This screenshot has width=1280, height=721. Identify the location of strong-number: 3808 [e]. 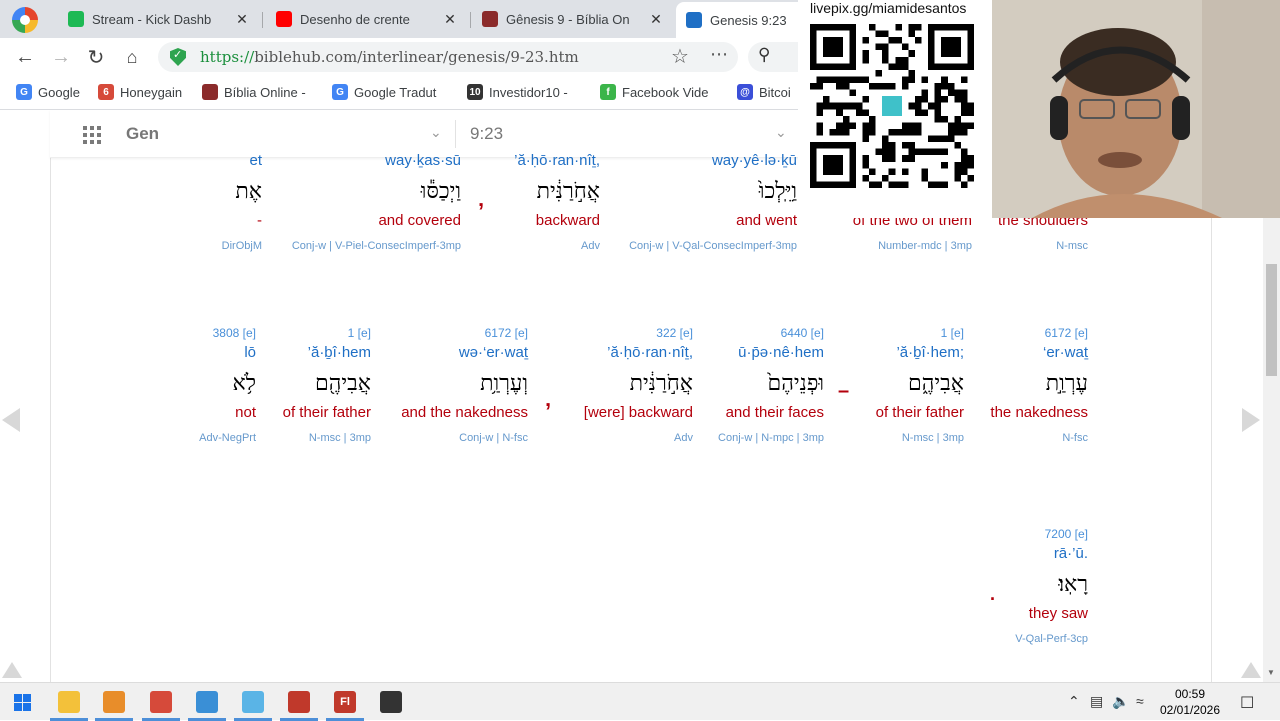
(234, 333).